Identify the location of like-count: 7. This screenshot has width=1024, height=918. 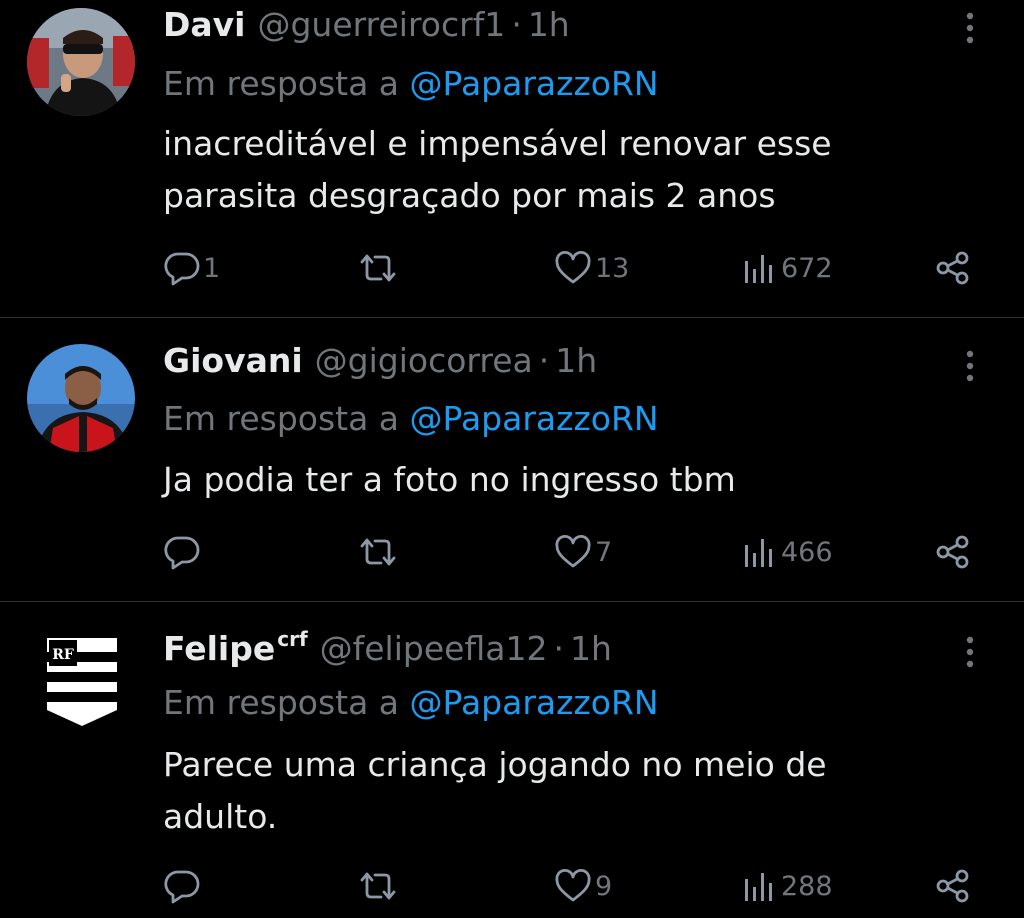
(604, 552).